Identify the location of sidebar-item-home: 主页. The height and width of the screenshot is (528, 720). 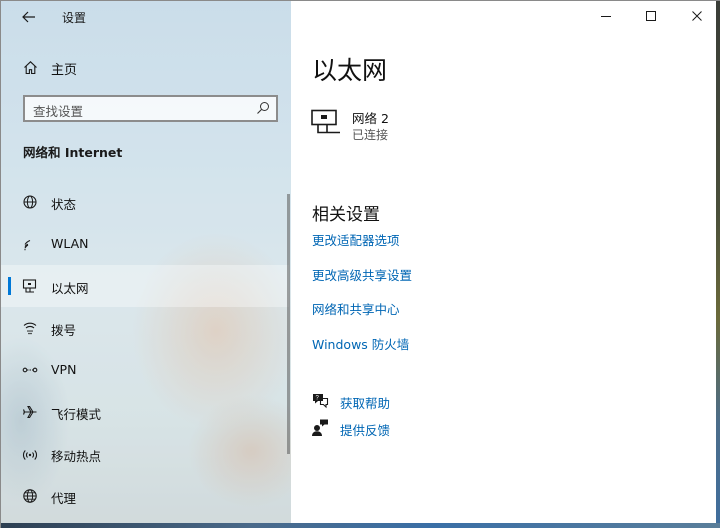
(146, 67).